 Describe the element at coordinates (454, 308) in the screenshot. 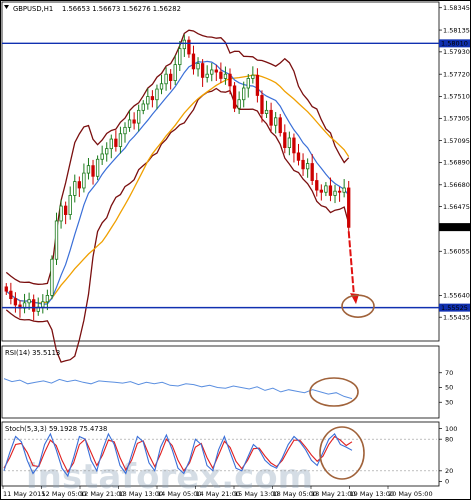

I see `hline-price-label: 1.55525` at that location.